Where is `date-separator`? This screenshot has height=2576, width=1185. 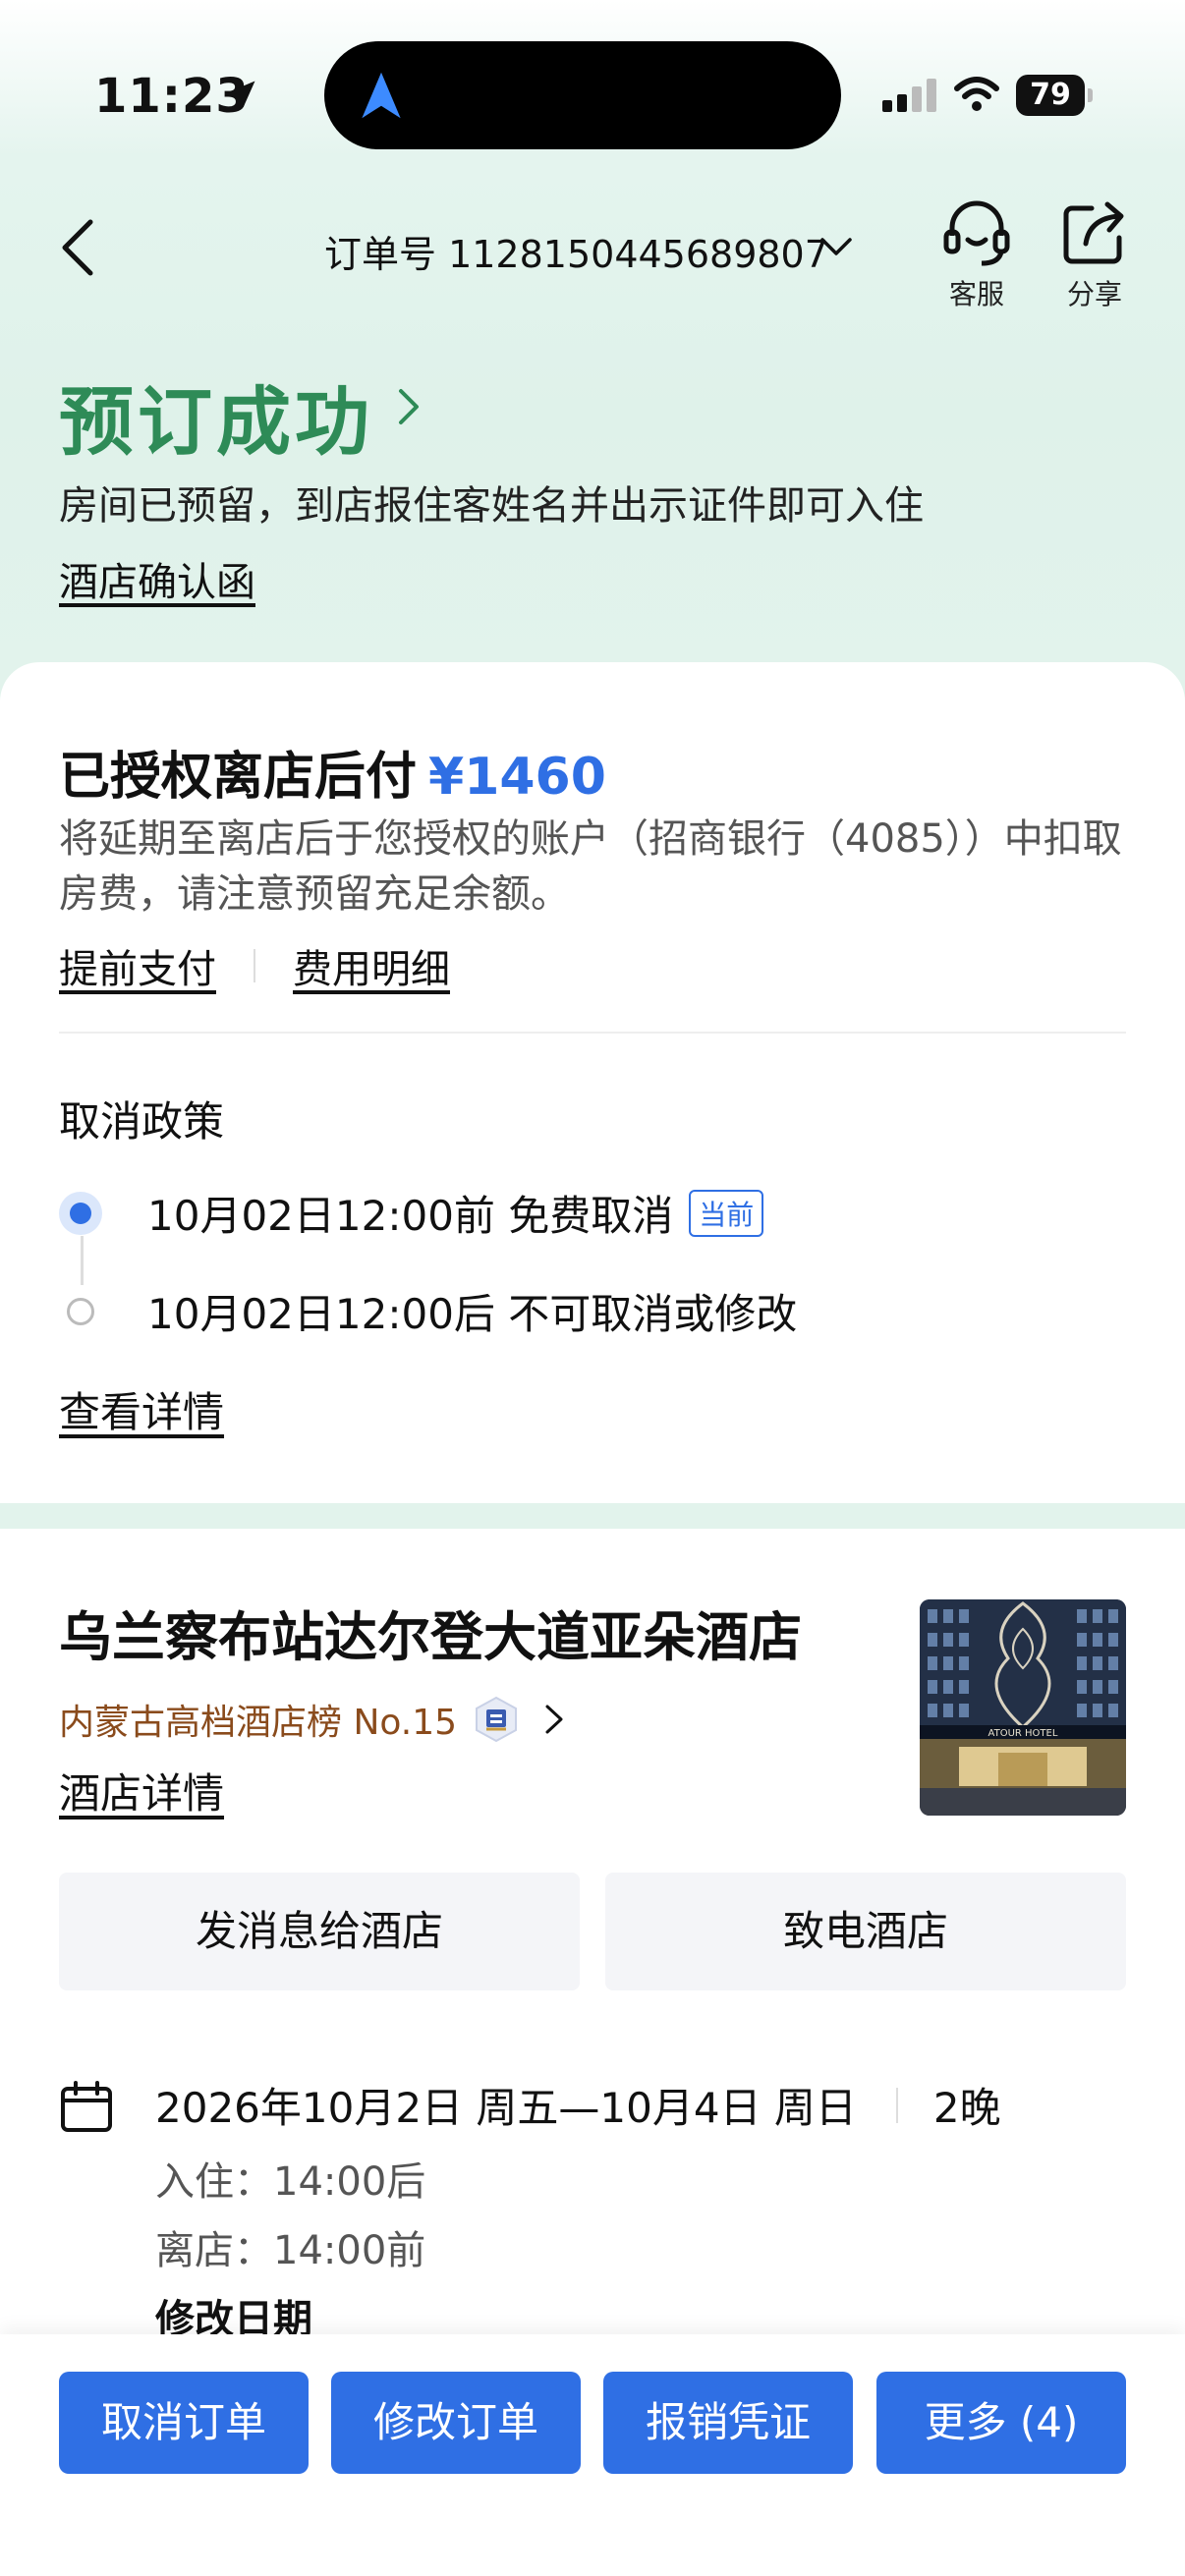 date-separator is located at coordinates (897, 2105).